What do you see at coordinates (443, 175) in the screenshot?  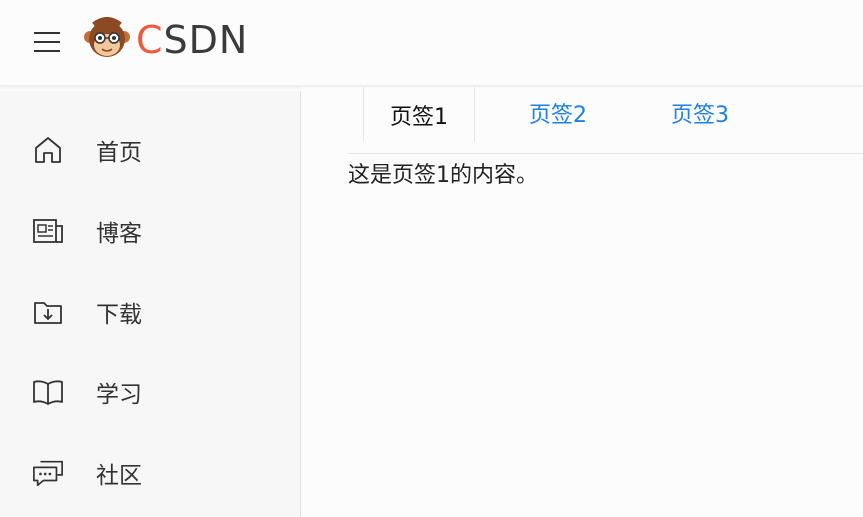 I see `tab-content-text: 这是页签1的内容。` at bounding box center [443, 175].